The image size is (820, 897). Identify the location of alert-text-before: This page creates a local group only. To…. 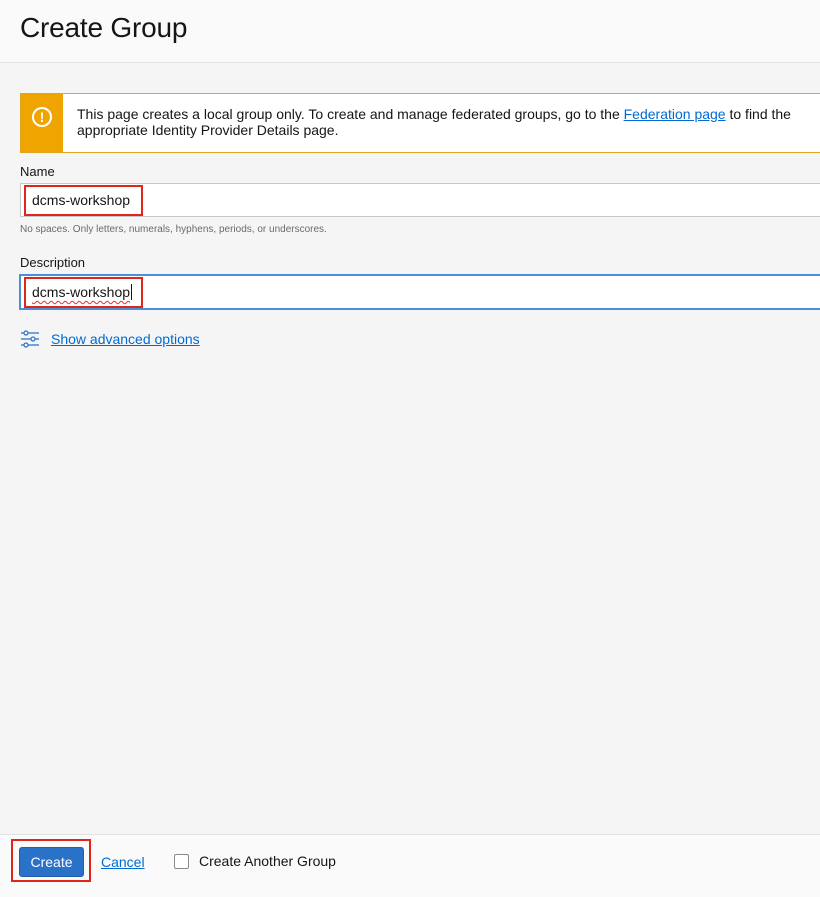
(350, 114).